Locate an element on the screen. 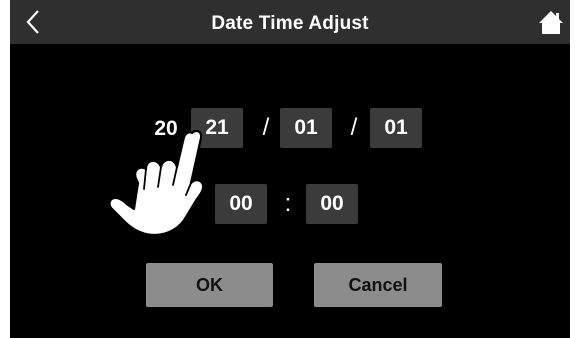 The width and height of the screenshot is (580, 338). day-field: 01 is located at coordinates (396, 128).